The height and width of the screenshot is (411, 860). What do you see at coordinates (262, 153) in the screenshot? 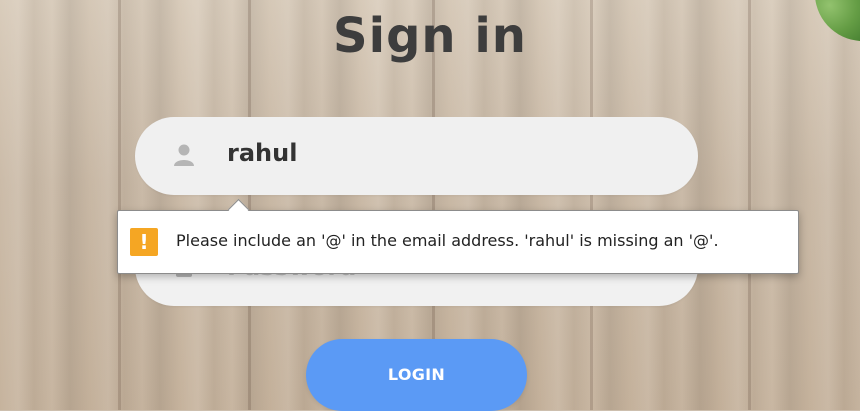
I see `username-value: rahul` at bounding box center [262, 153].